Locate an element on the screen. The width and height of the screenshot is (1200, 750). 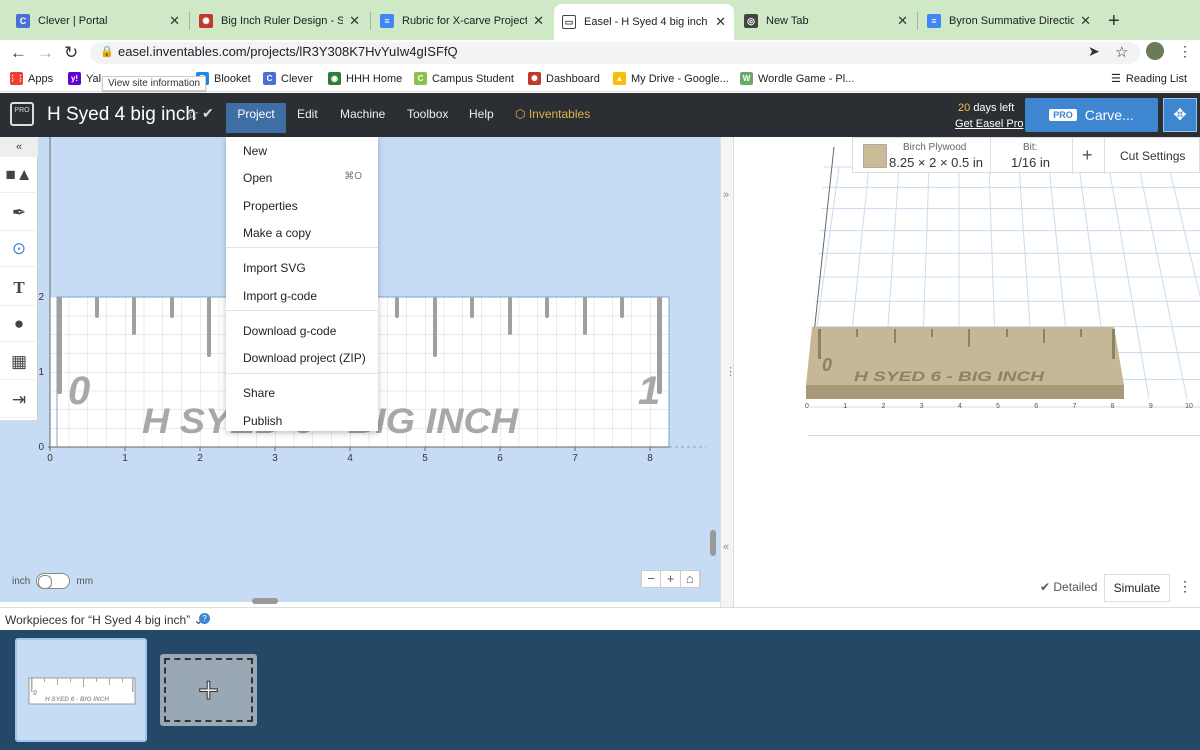
back-icon: ← is located at coordinates (18, 53).